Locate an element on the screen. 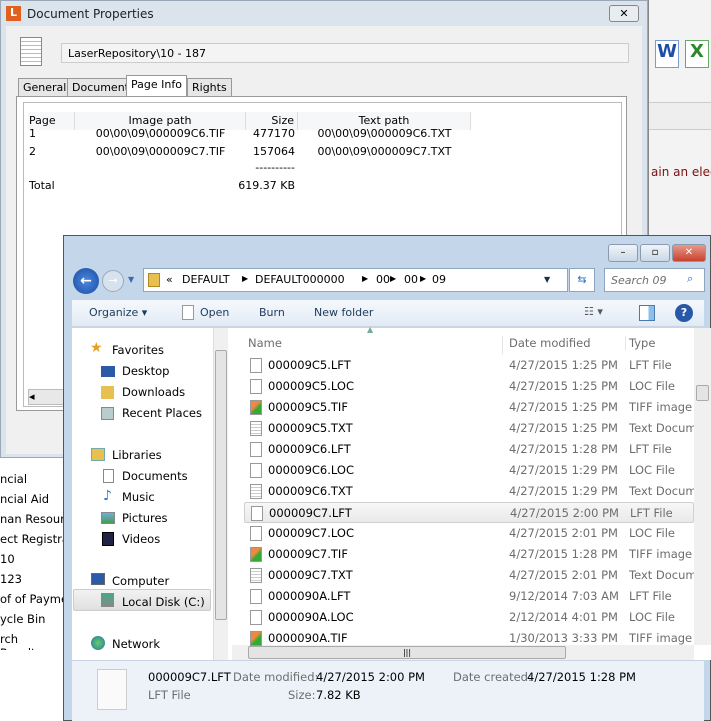 Image resolution: width=711 pixels, height=721 pixels. file-row: 000009C6.LFT 4/27/2015 1:28 PM LFT File is located at coordinates (469, 449).